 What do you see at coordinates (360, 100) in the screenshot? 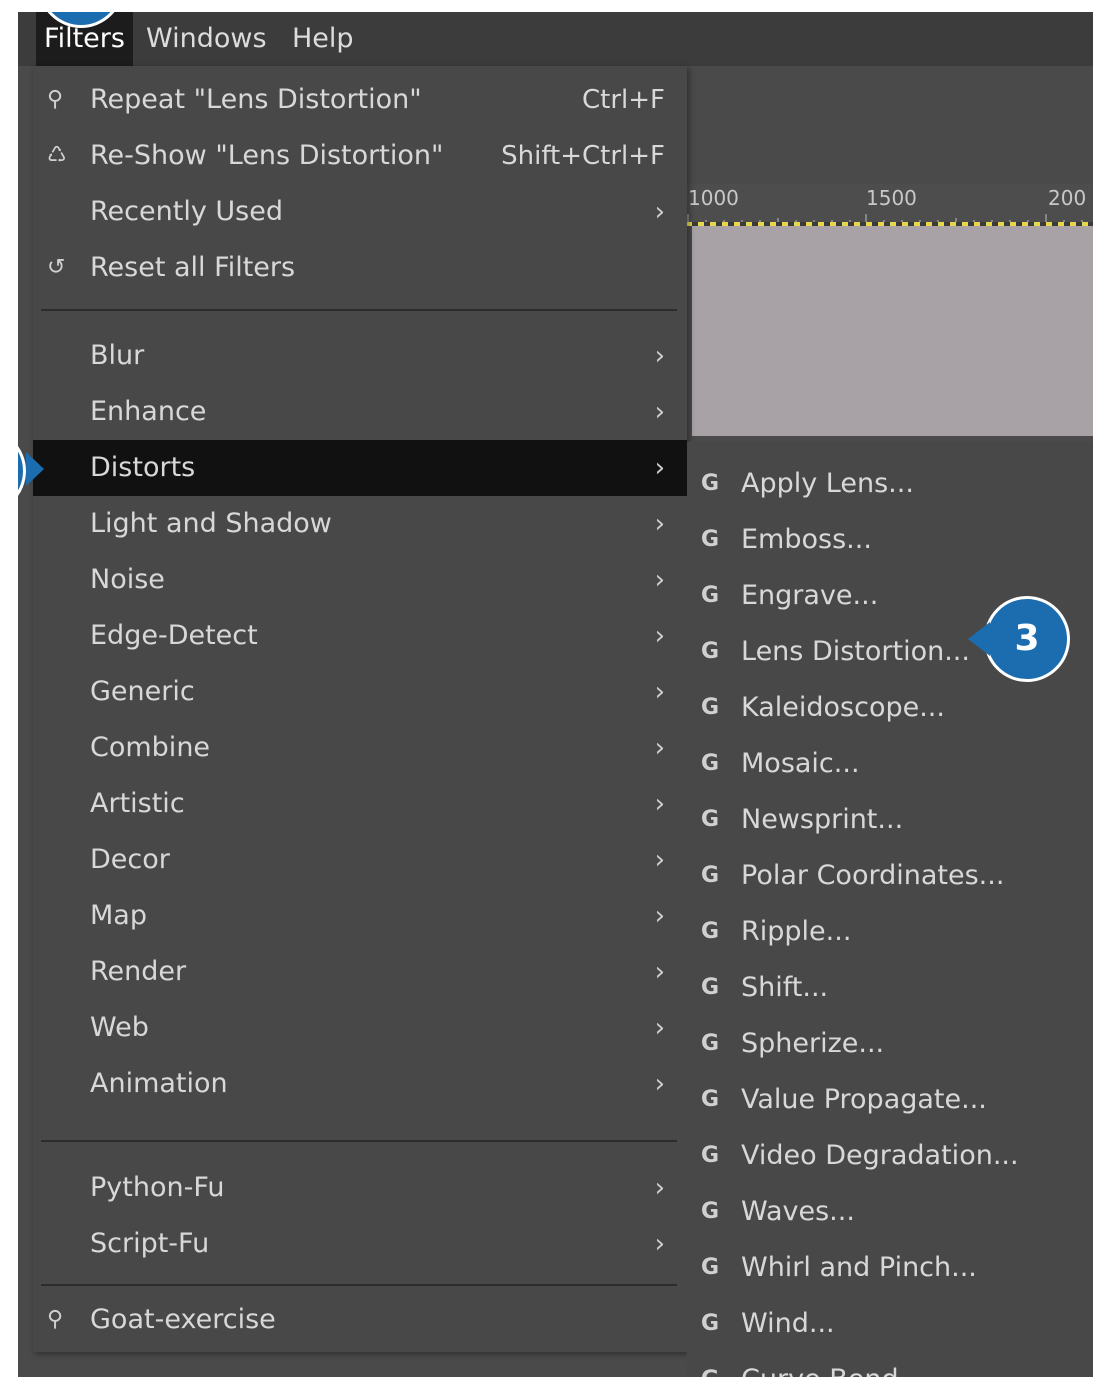
I see `menu-item-repeat-filter: ⚲ Repeat "Lens Distortion" Ctrl+F` at bounding box center [360, 100].